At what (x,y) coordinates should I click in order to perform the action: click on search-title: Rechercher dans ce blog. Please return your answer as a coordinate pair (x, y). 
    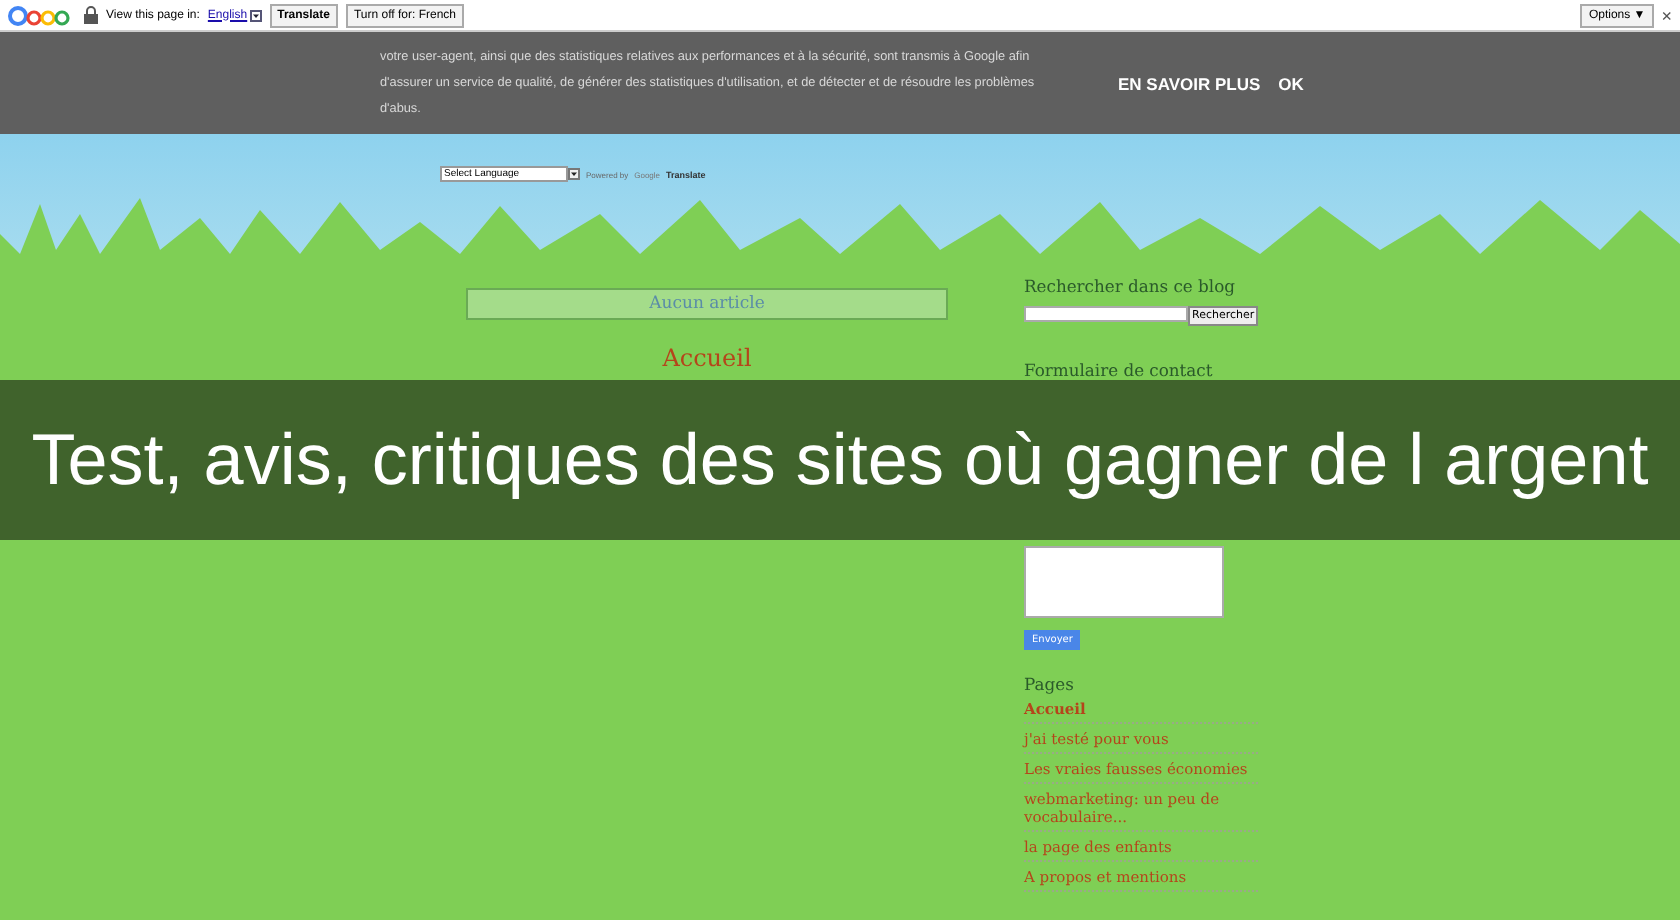
    Looking at the image, I should click on (1129, 286).